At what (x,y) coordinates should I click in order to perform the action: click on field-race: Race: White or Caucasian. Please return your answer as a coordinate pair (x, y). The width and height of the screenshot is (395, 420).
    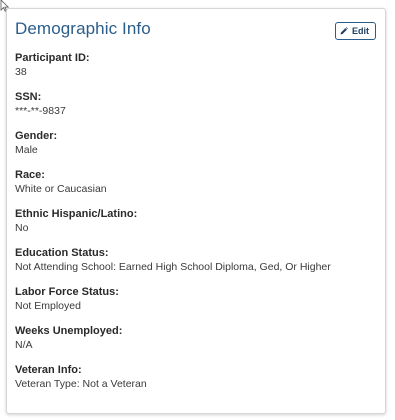
    Looking at the image, I should click on (196, 187).